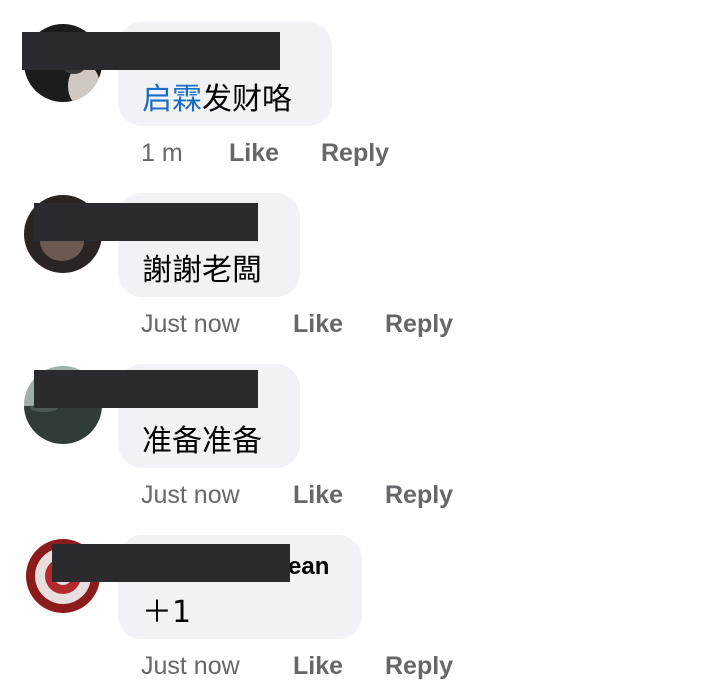  What do you see at coordinates (202, 441) in the screenshot?
I see `comment-text: 准备准备` at bounding box center [202, 441].